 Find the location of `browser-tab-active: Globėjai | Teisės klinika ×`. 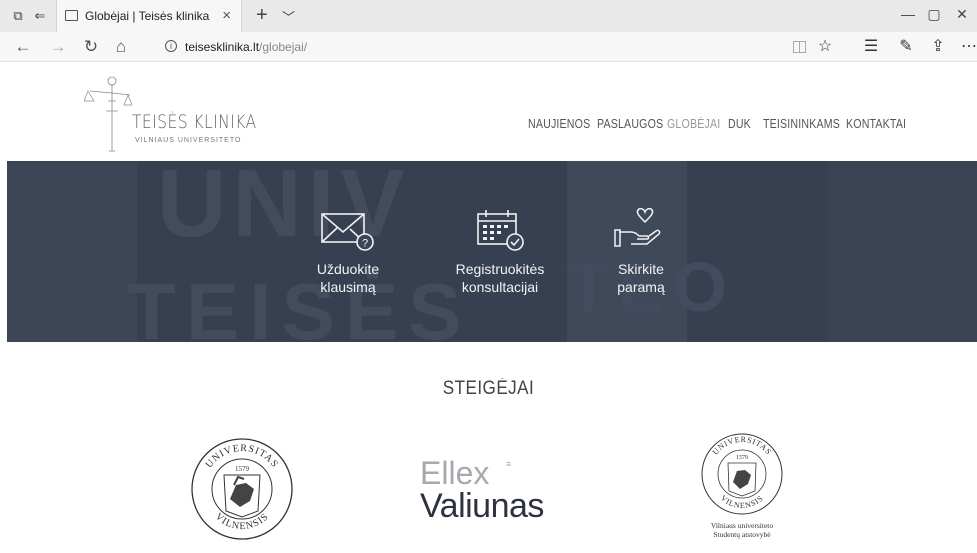

browser-tab-active: Globėjai | Teisės klinika × is located at coordinates (149, 16).